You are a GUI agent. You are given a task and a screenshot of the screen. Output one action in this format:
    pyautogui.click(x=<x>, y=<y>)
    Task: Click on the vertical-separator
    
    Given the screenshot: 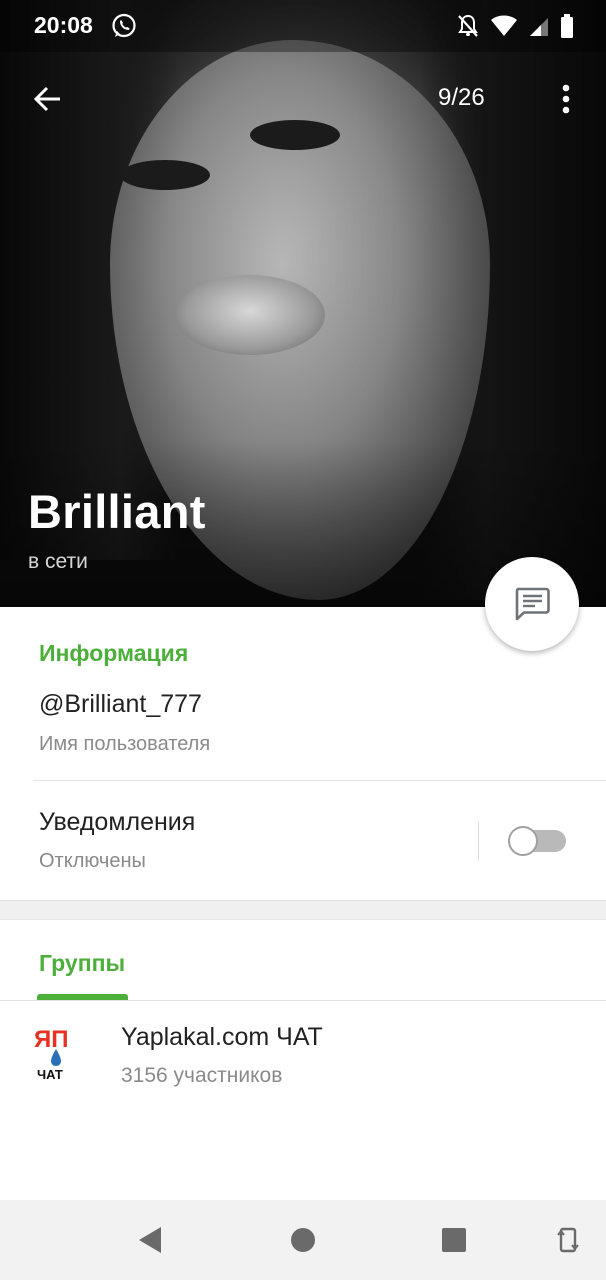 What is the action you would take?
    pyautogui.click(x=478, y=841)
    